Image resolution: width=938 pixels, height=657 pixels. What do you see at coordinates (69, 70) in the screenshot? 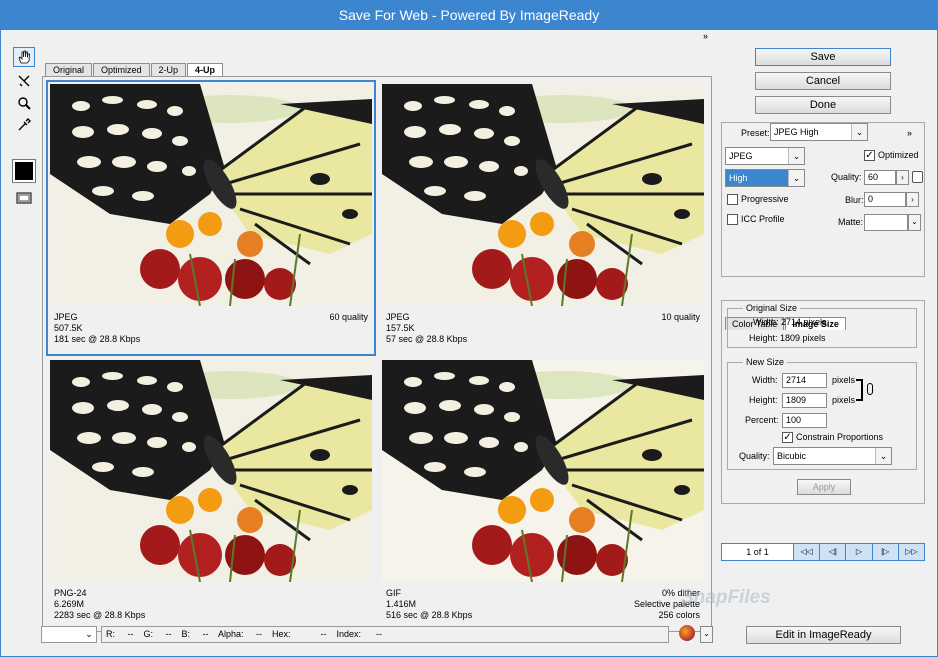
I see `tab-original: Original` at bounding box center [69, 70].